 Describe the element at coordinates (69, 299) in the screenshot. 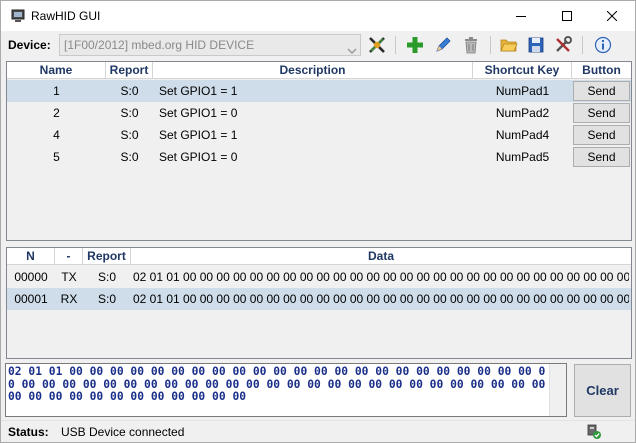

I see `cell-direction: RX` at that location.